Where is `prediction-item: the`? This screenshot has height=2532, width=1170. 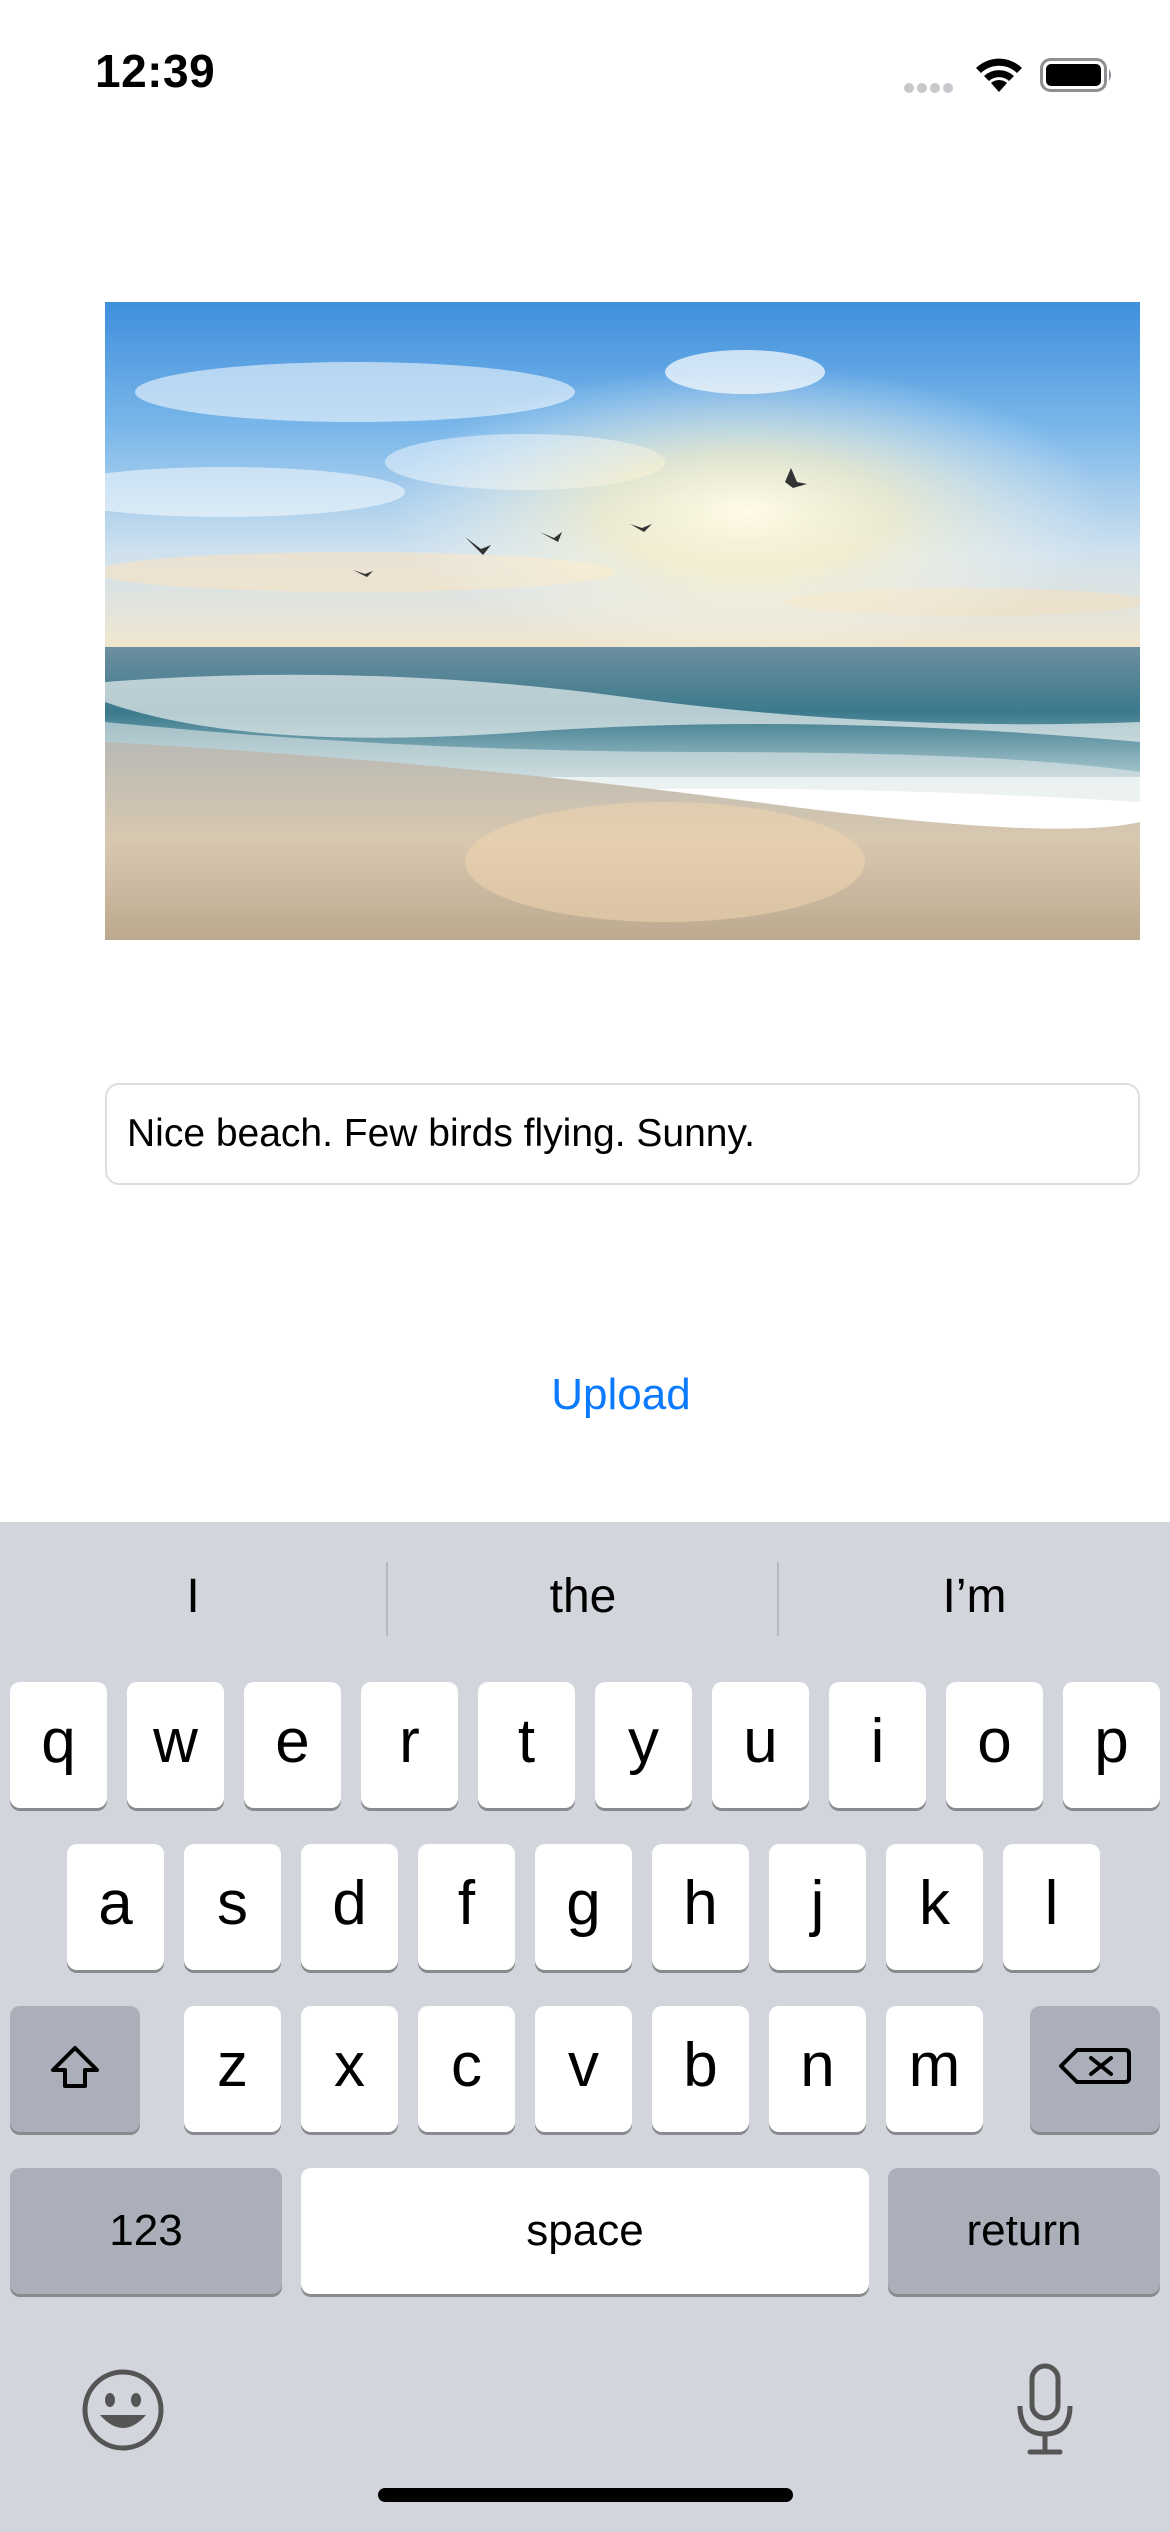 prediction-item: the is located at coordinates (583, 1597).